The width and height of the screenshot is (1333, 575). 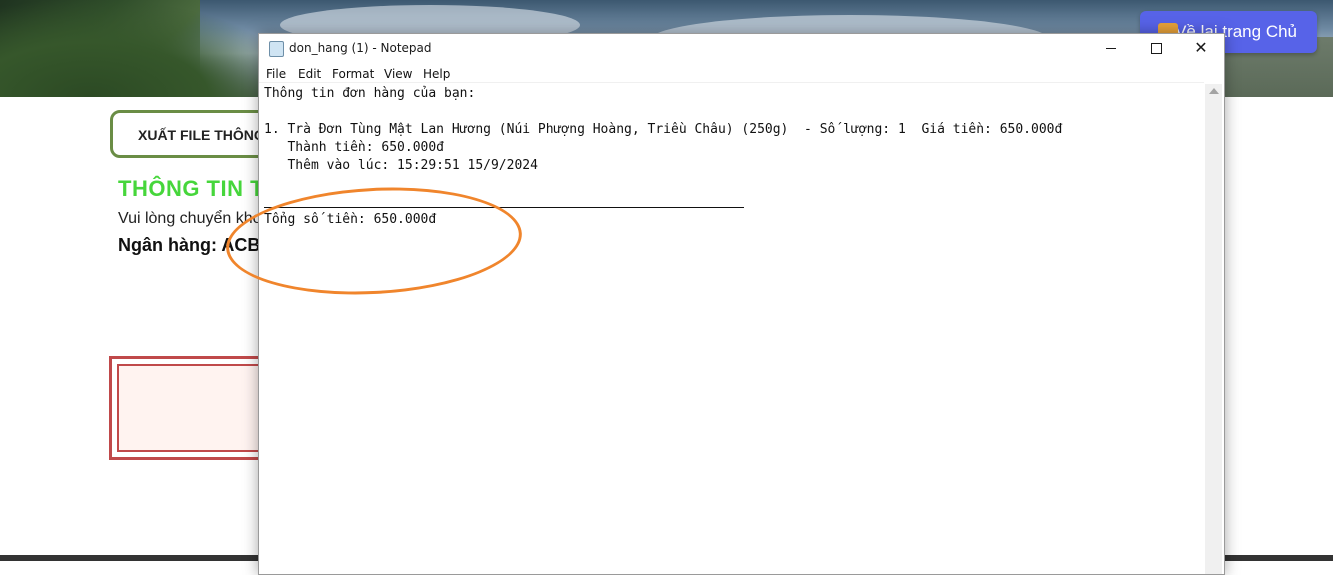 What do you see at coordinates (353, 74) in the screenshot?
I see `menu-format: Format` at bounding box center [353, 74].